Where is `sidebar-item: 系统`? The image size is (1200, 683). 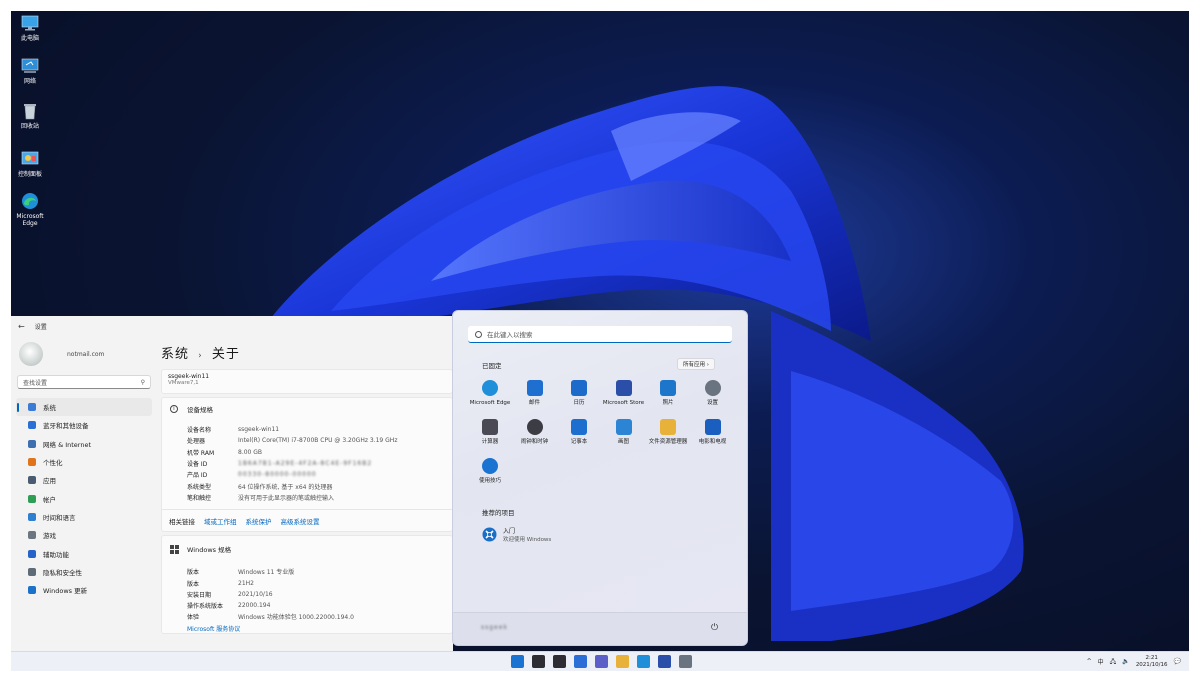 sidebar-item: 系统 is located at coordinates (84, 407).